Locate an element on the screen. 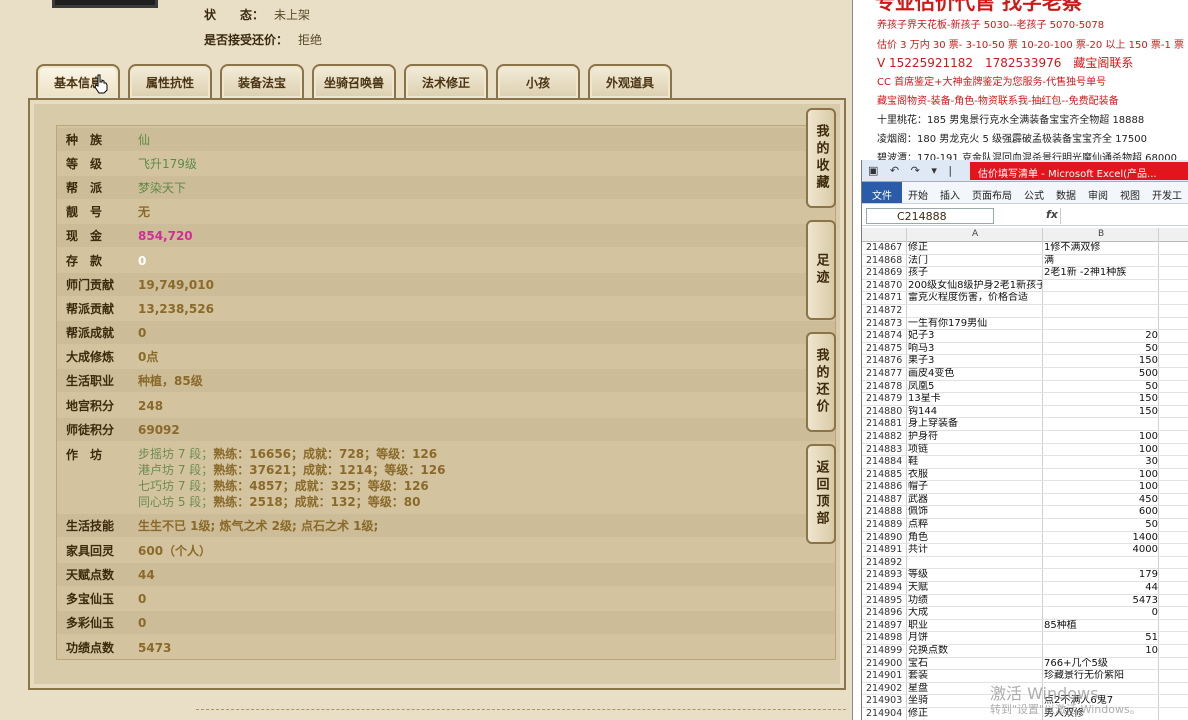  row-number: 214882 is located at coordinates (886, 437).